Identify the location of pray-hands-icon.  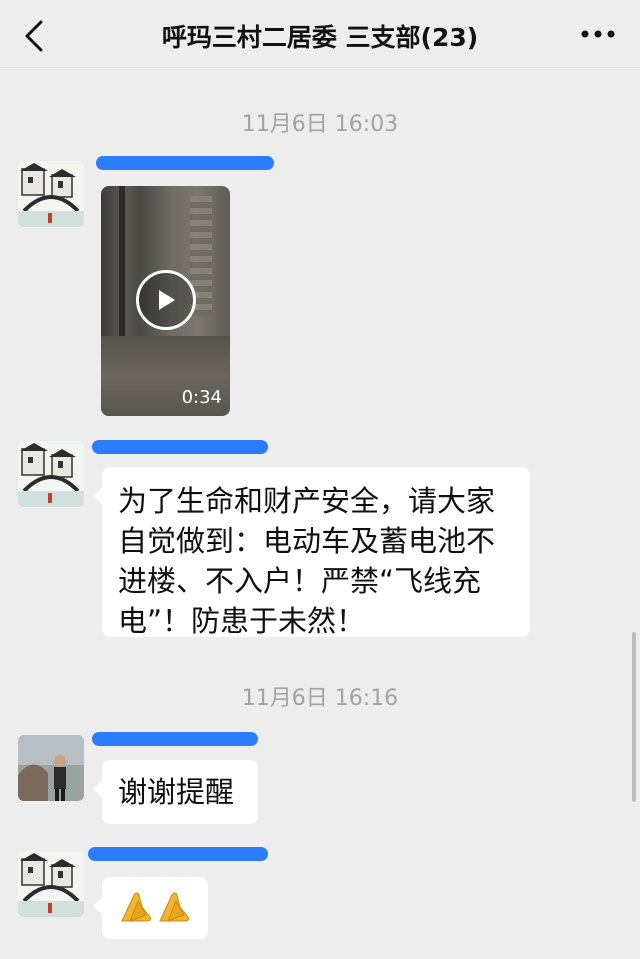
(155, 907).